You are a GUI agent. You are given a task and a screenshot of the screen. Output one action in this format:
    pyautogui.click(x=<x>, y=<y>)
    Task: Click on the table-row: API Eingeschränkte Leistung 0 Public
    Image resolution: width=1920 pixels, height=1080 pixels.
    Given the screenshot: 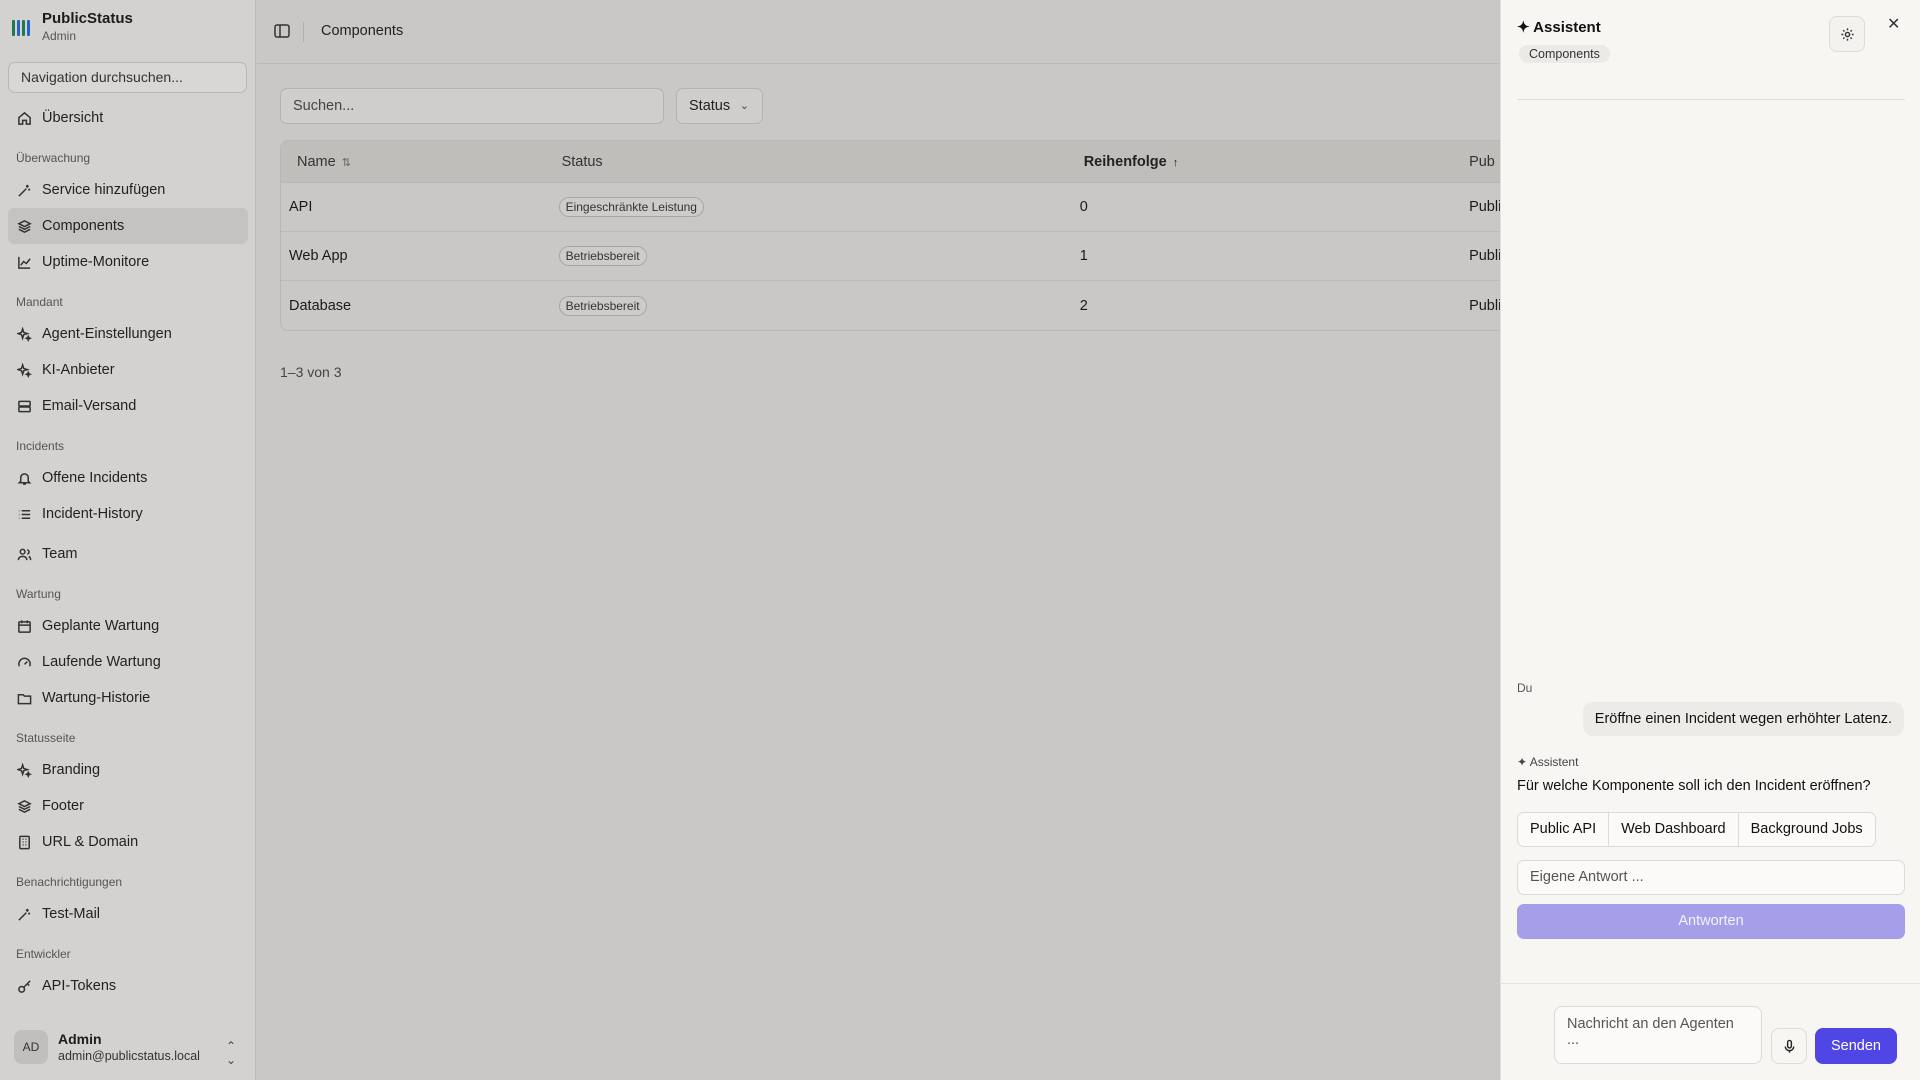 What is the action you would take?
    pyautogui.click(x=895, y=207)
    